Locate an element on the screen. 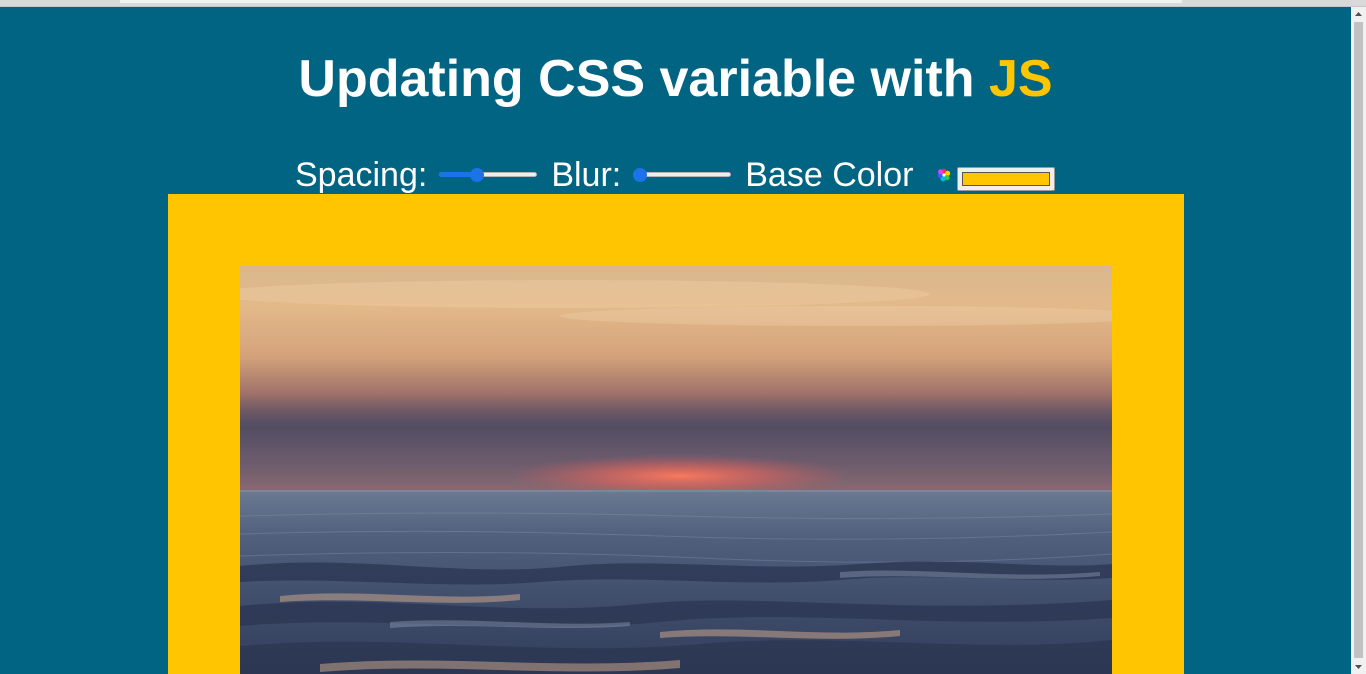 Image resolution: width=1366 pixels, height=674 pixels. blur-slider-thumb is located at coordinates (640, 175).